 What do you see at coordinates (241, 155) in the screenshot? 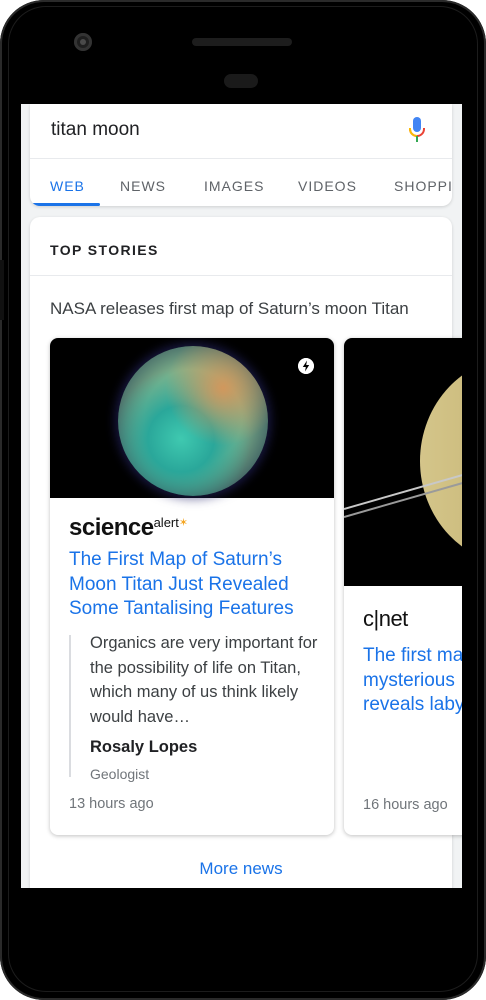
I see `search-header: titan moon WEB NEWS IMAGES VIDEOS SHOPPI` at bounding box center [241, 155].